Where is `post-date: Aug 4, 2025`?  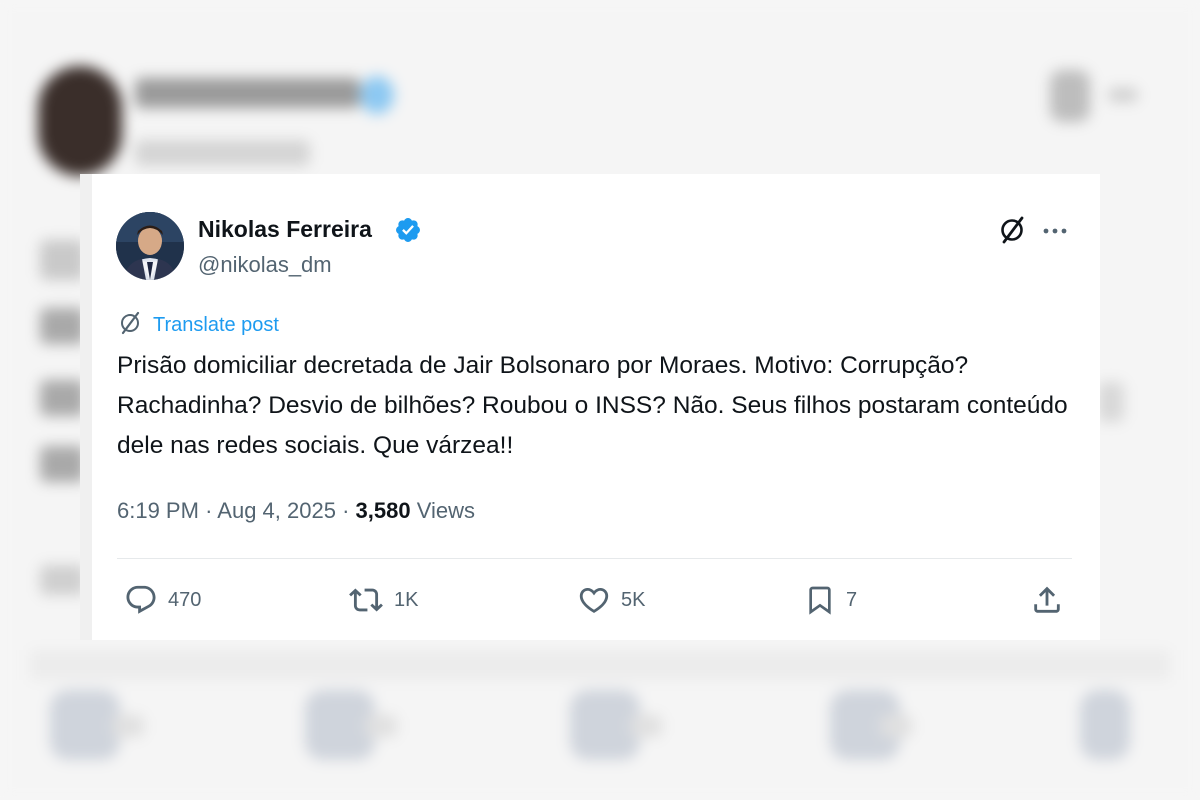
post-date: Aug 4, 2025 is located at coordinates (276, 510).